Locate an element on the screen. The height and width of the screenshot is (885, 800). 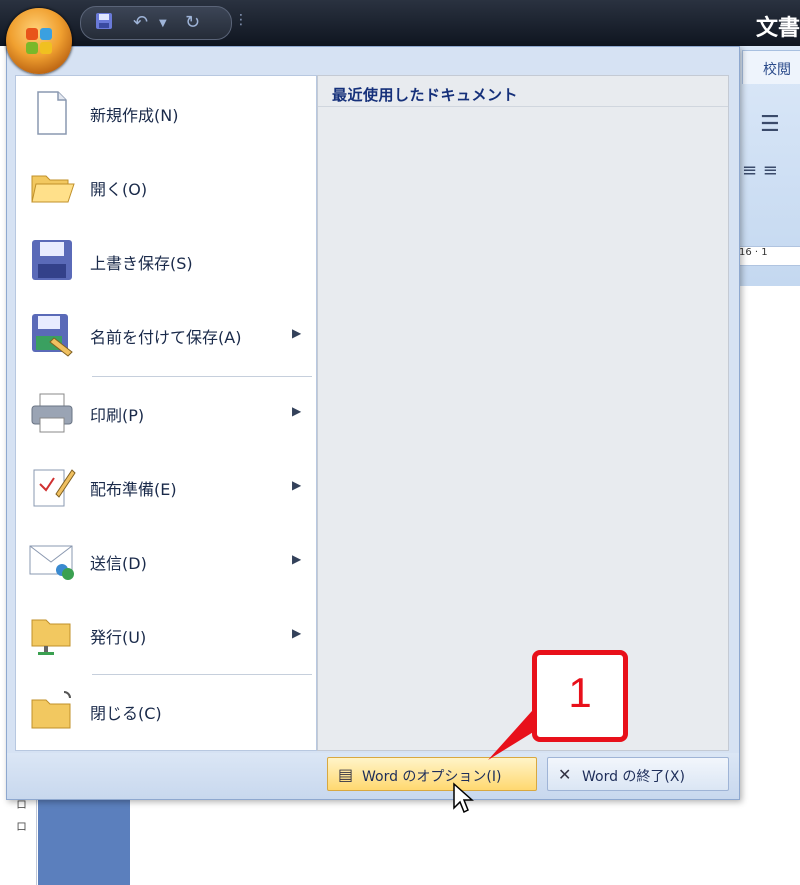
menu-item-label: 上書き保存(S) is located at coordinates (141, 263).